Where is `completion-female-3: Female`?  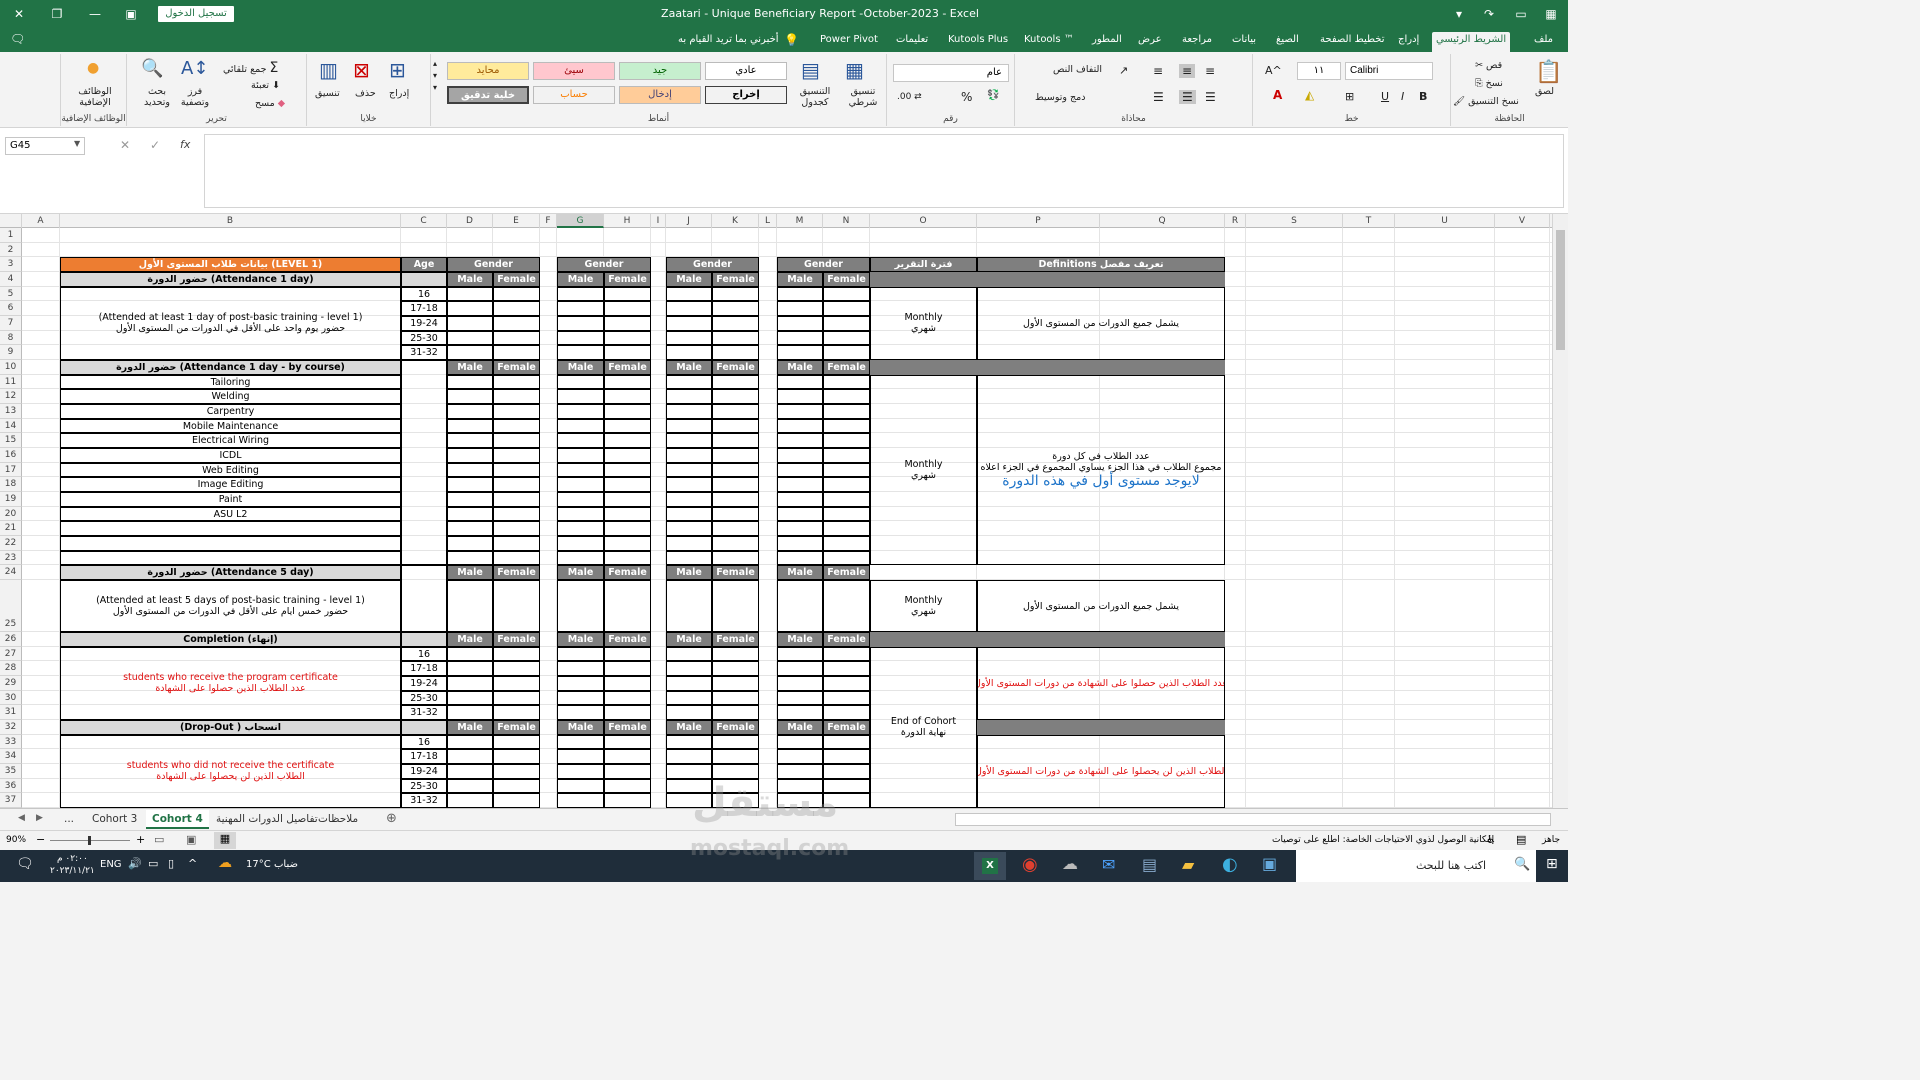
completion-female-3: Female is located at coordinates (735, 639).